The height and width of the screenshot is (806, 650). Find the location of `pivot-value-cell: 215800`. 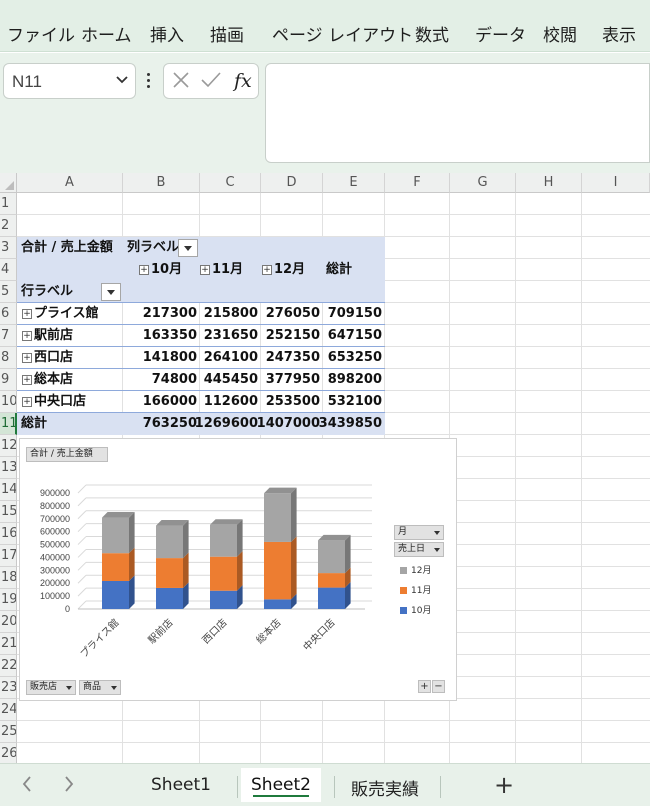

pivot-value-cell: 215800 is located at coordinates (223, 314).